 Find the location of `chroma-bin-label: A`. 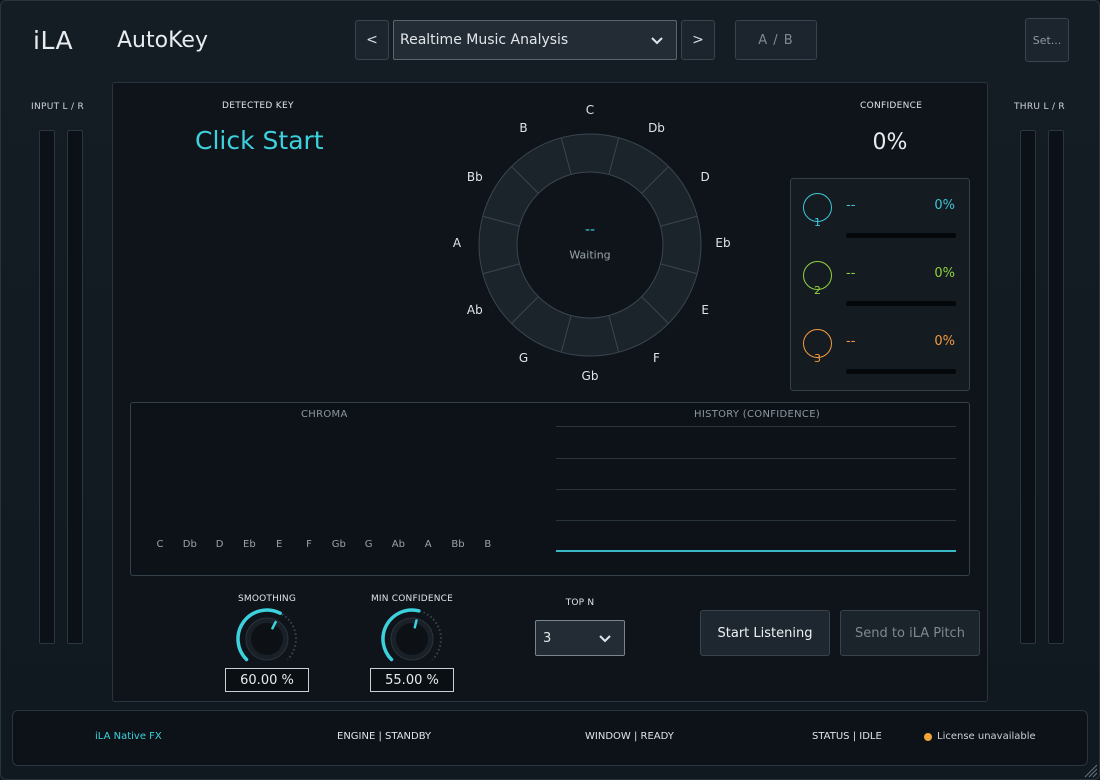

chroma-bin-label: A is located at coordinates (428, 544).